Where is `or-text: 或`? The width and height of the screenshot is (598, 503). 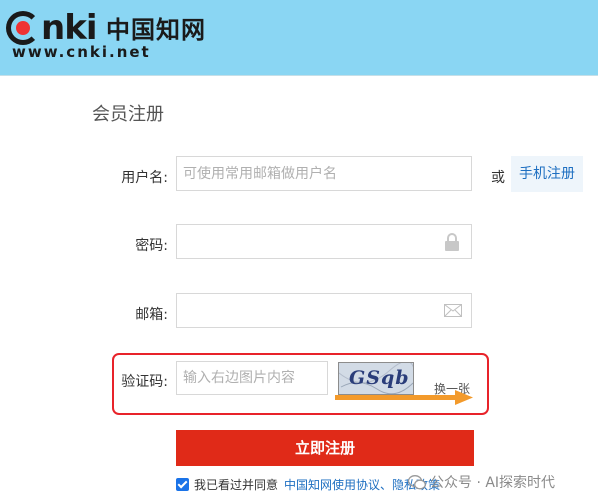 or-text: 或 is located at coordinates (498, 178).